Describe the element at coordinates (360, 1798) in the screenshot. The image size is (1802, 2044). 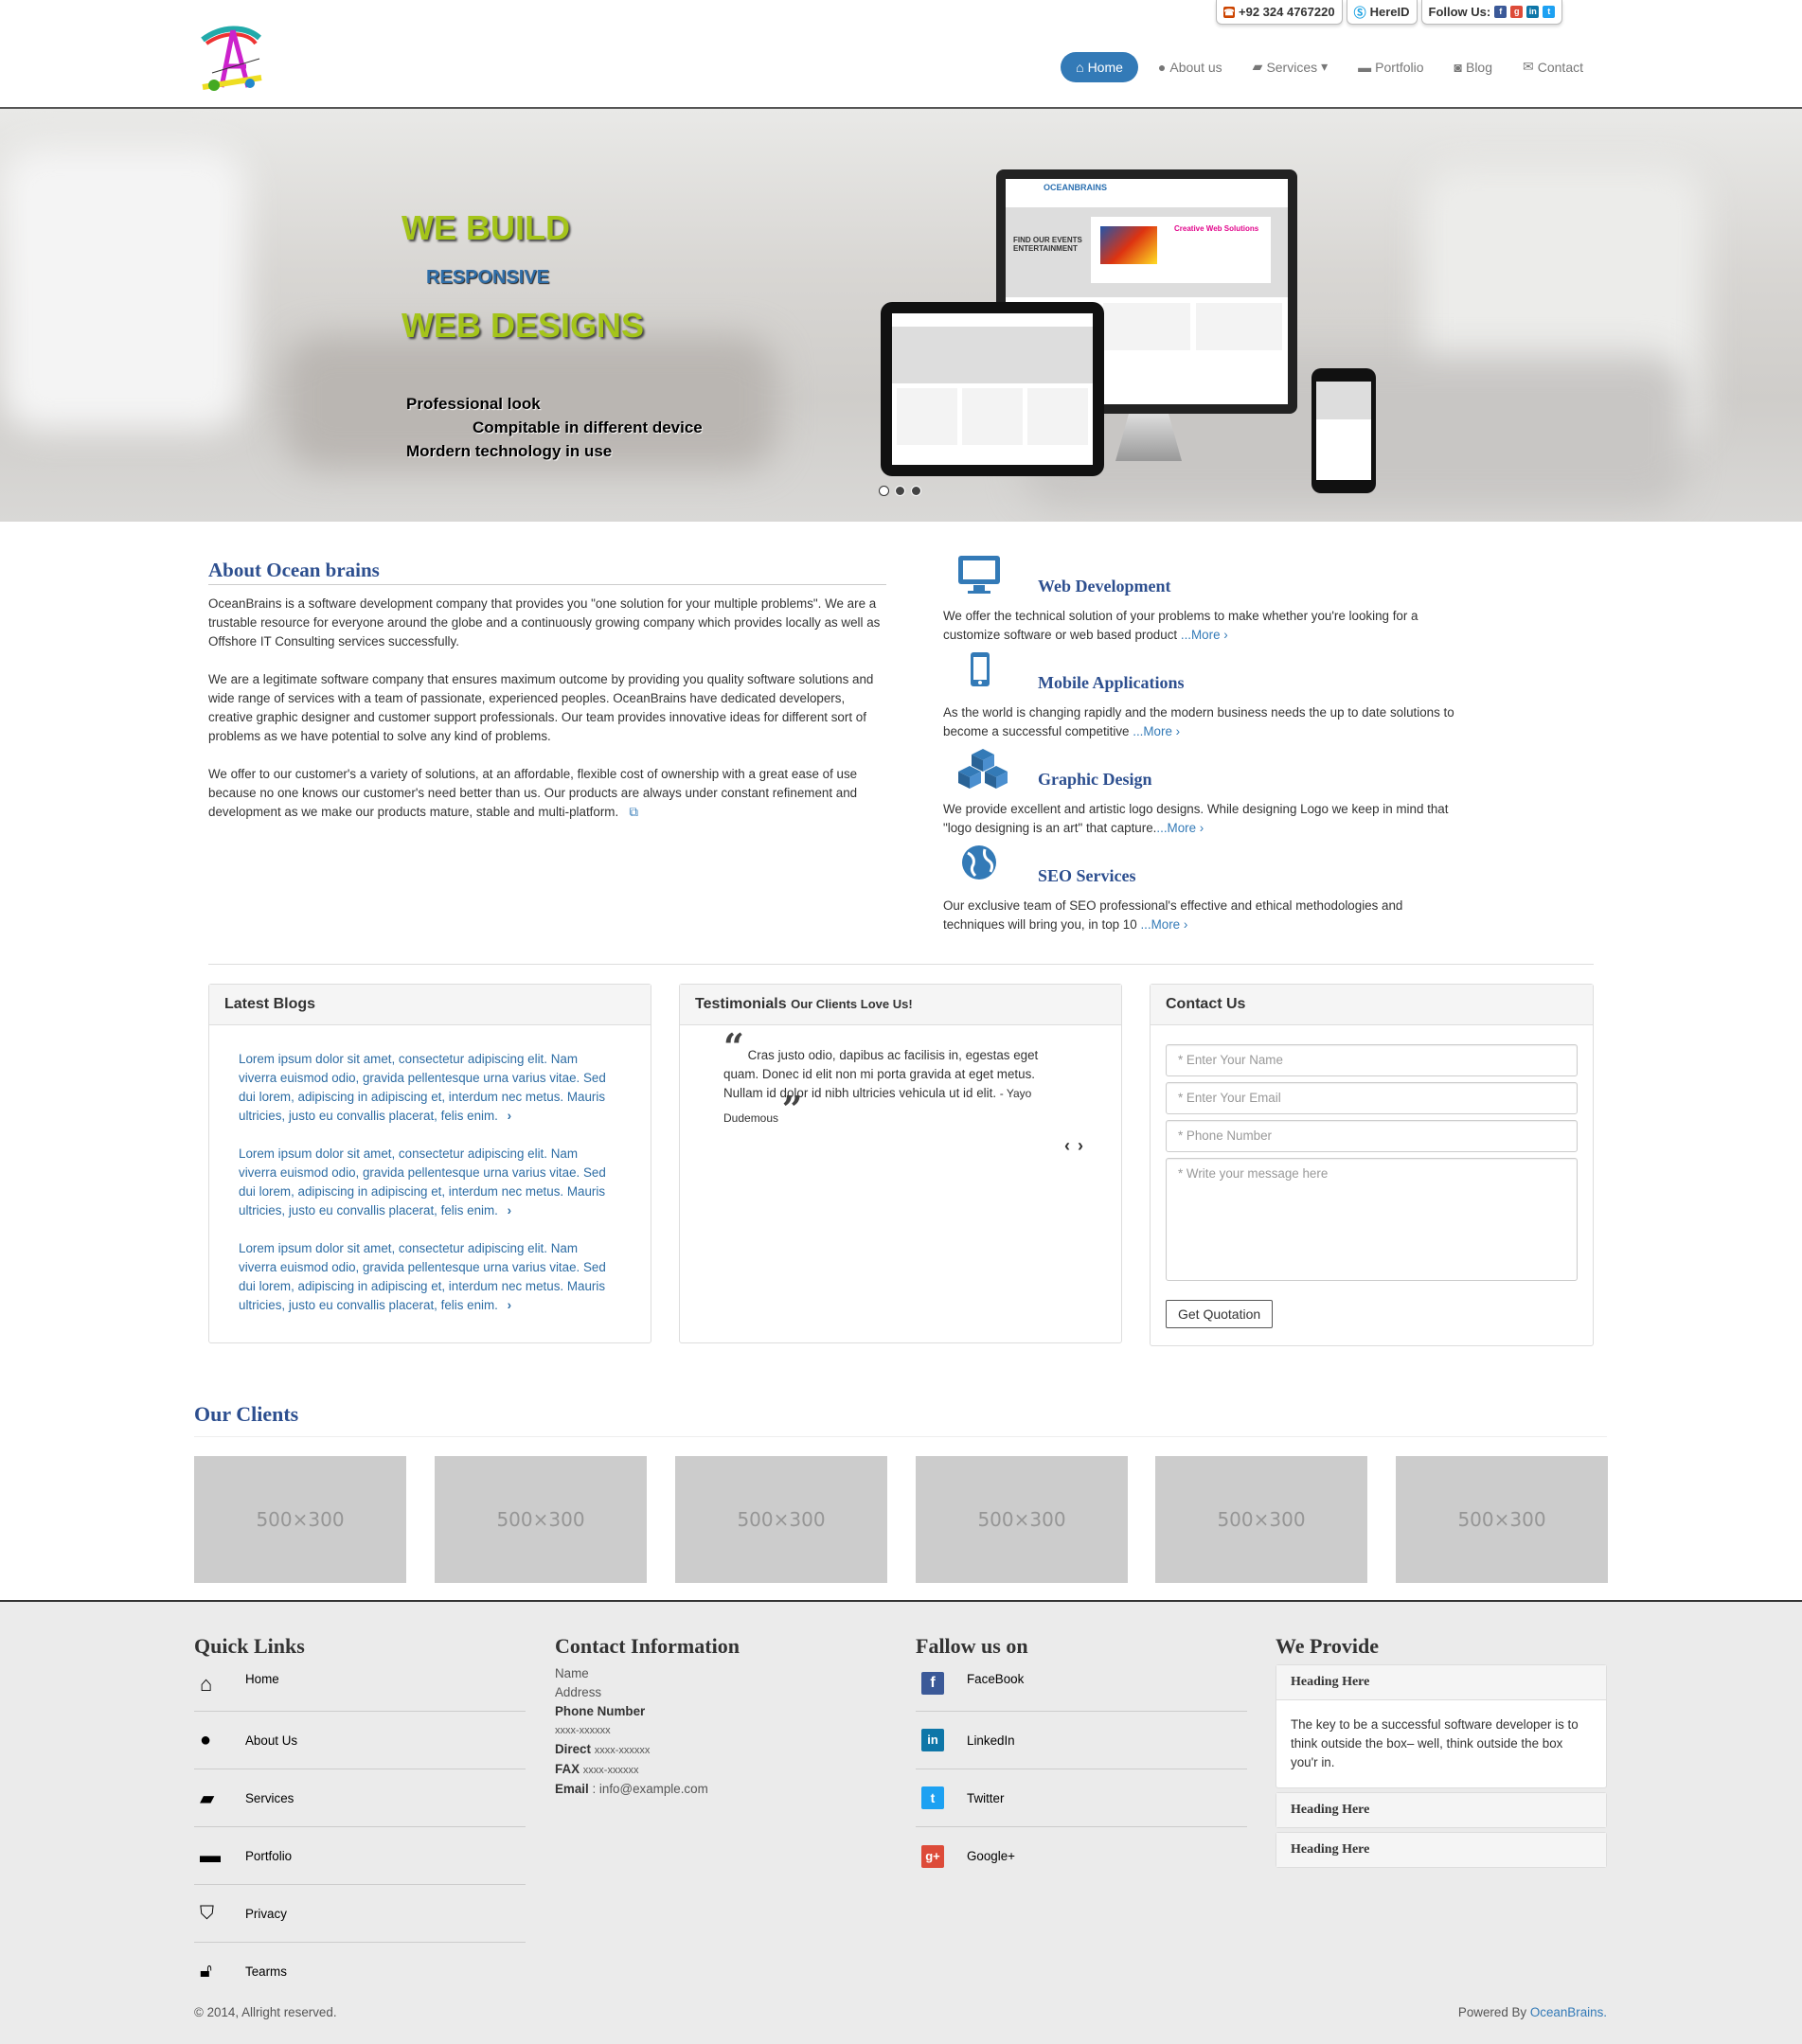
I see `quick-link-services: ▰ Services` at that location.